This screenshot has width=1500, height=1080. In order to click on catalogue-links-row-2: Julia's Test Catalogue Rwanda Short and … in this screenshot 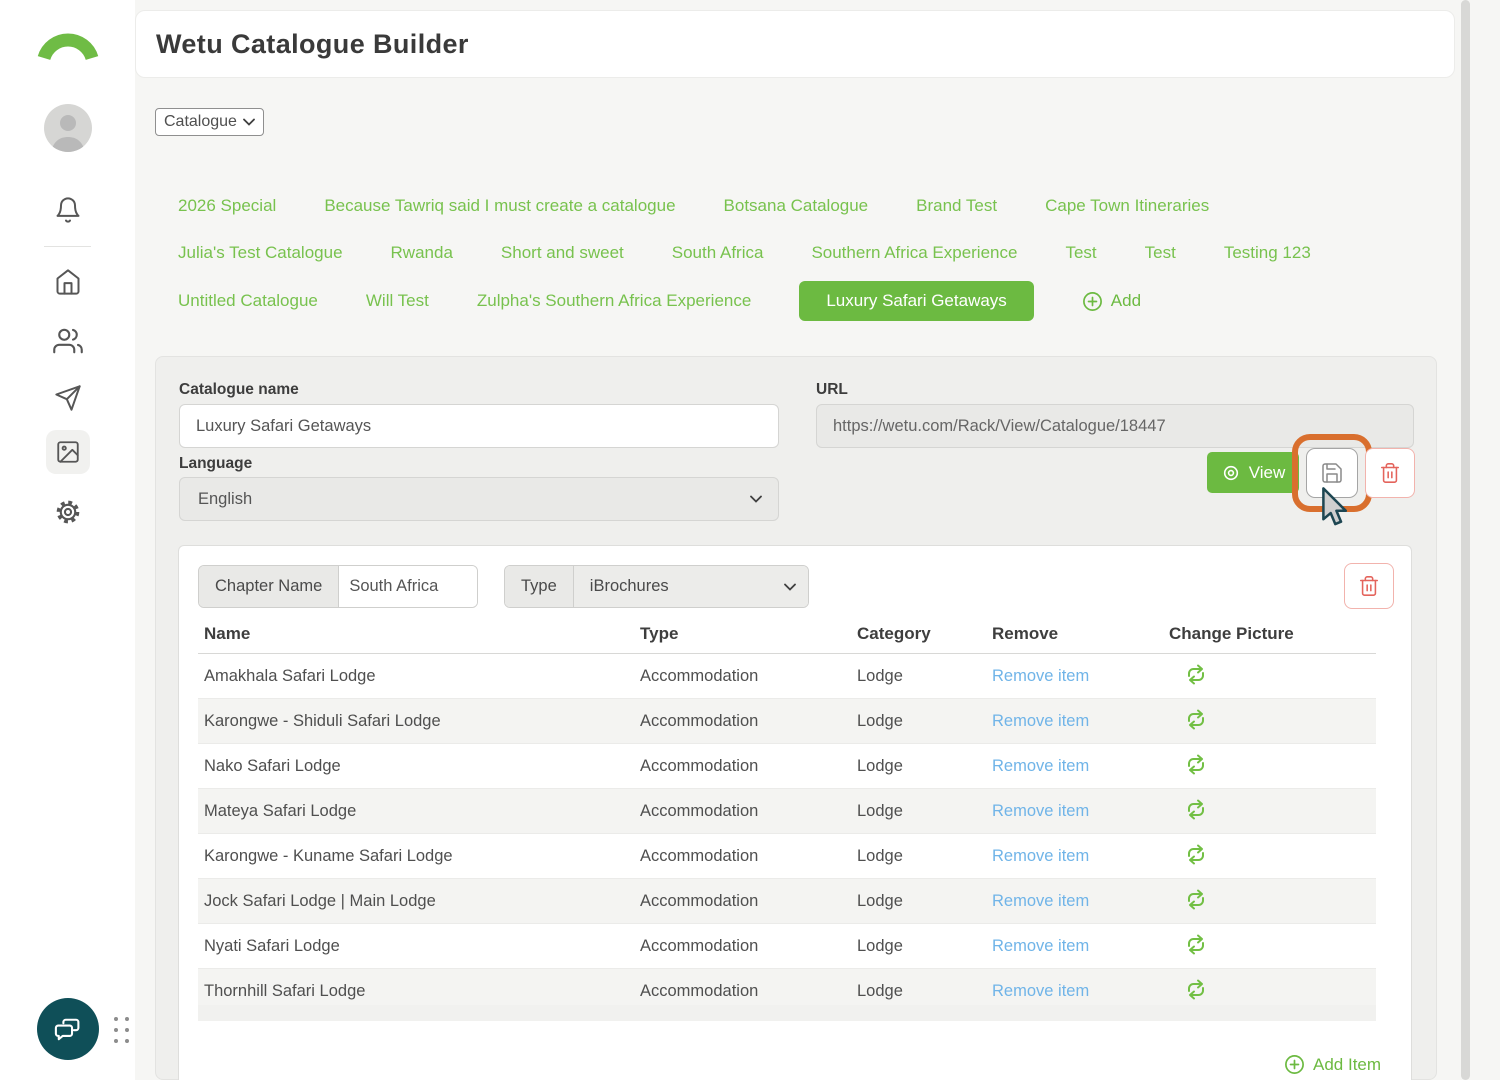, I will do `click(744, 253)`.